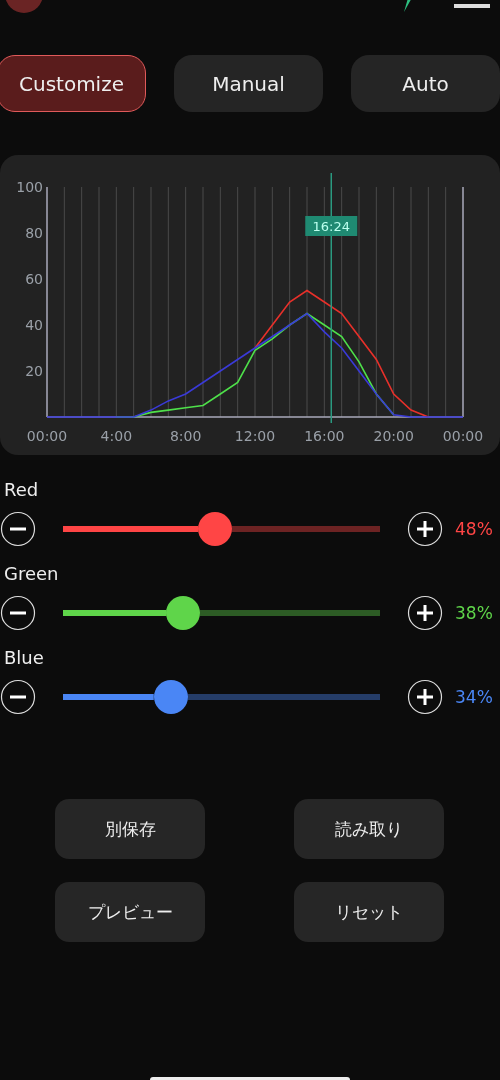 The height and width of the screenshot is (1080, 500). I want to click on time-label: 16:24, so click(331, 226).